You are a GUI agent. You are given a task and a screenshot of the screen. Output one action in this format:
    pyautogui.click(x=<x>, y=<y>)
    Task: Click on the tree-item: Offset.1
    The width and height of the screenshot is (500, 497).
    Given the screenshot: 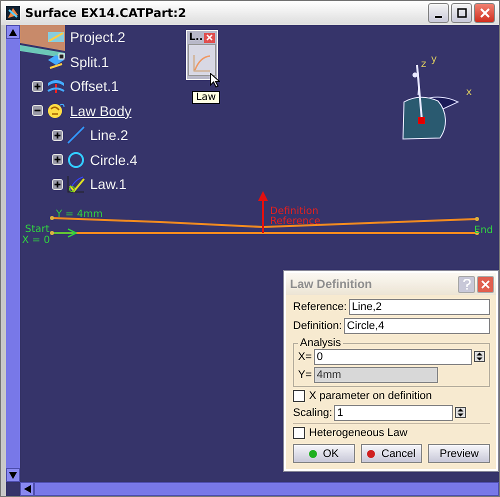 What is the action you would take?
    pyautogui.click(x=93, y=86)
    